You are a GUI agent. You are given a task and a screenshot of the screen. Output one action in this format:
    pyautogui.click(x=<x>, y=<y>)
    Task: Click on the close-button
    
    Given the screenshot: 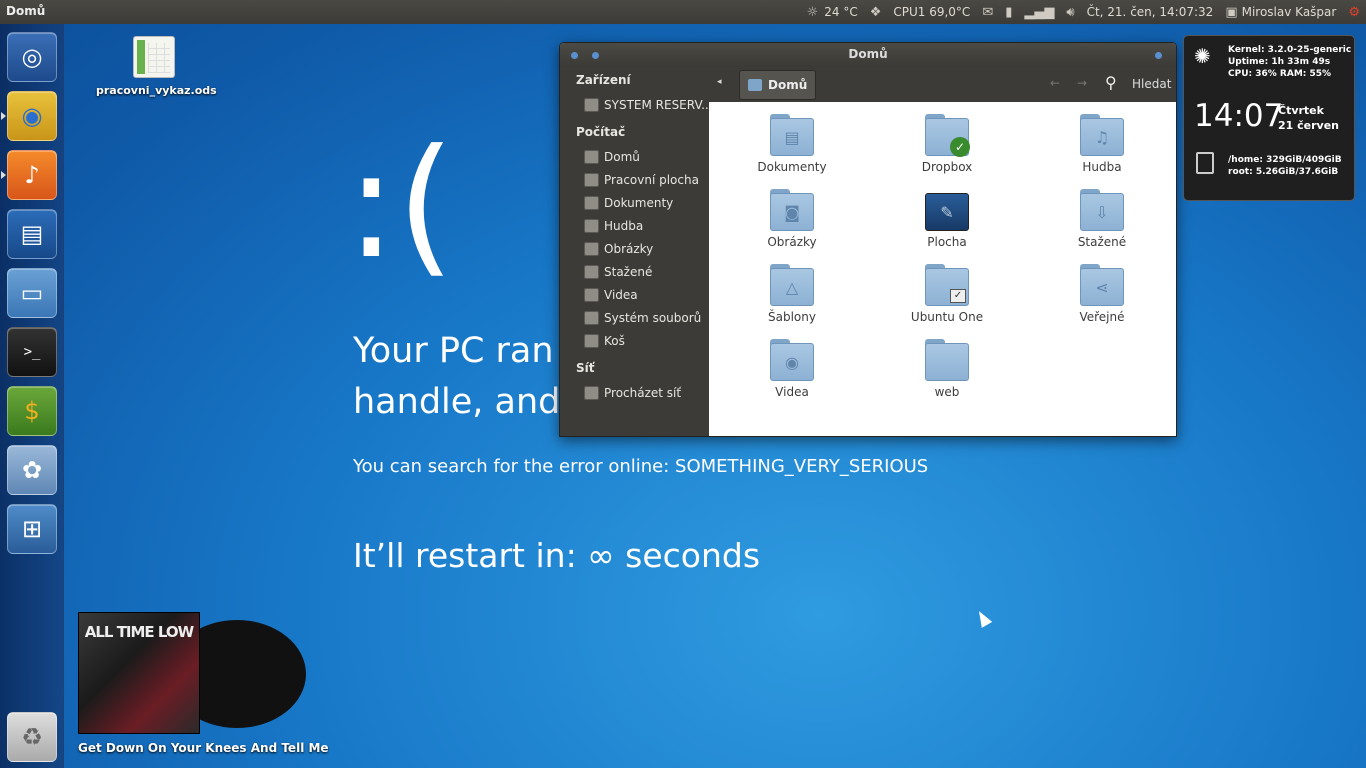 What is the action you would take?
    pyautogui.click(x=574, y=55)
    